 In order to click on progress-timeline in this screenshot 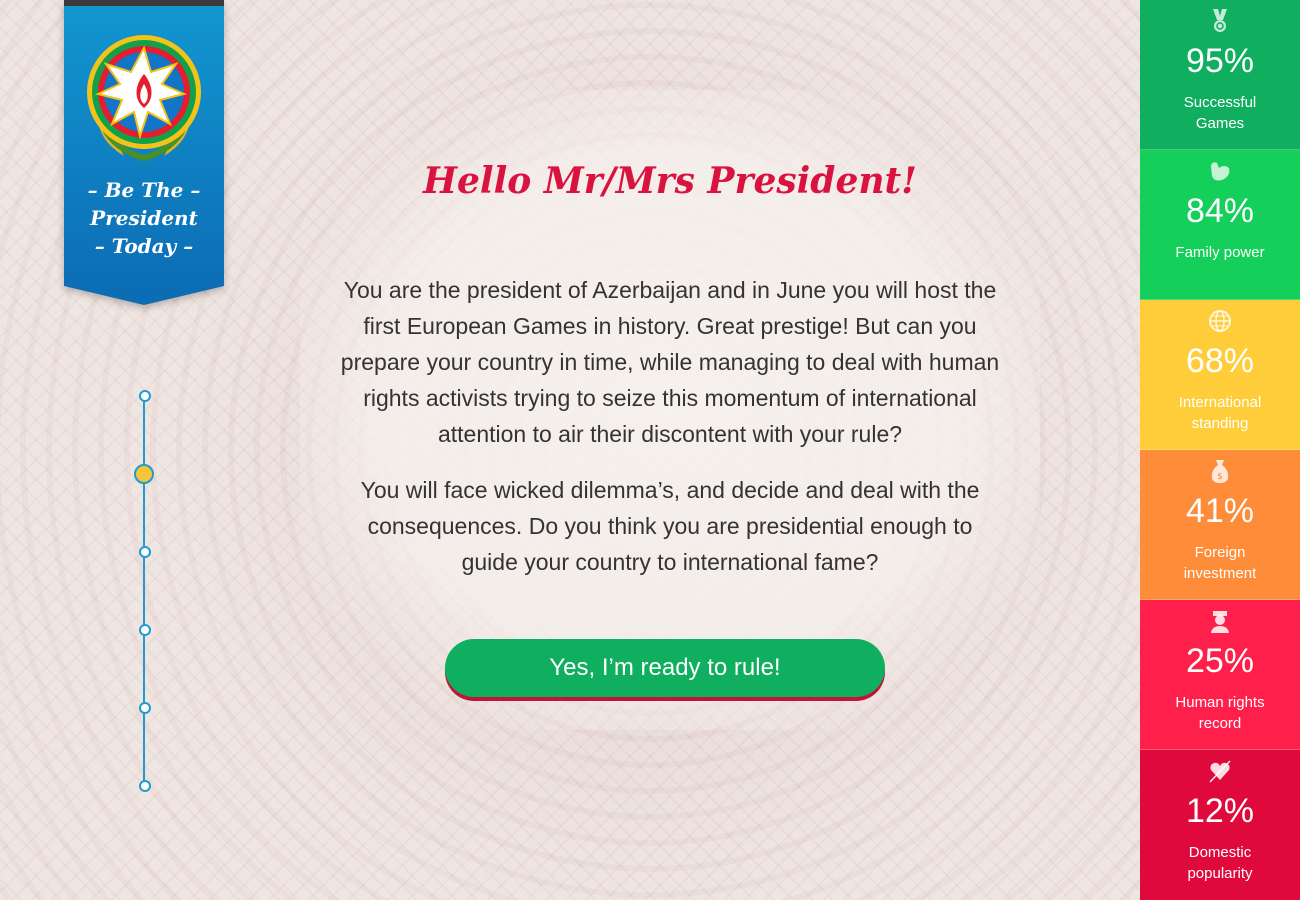, I will do `click(144, 591)`.